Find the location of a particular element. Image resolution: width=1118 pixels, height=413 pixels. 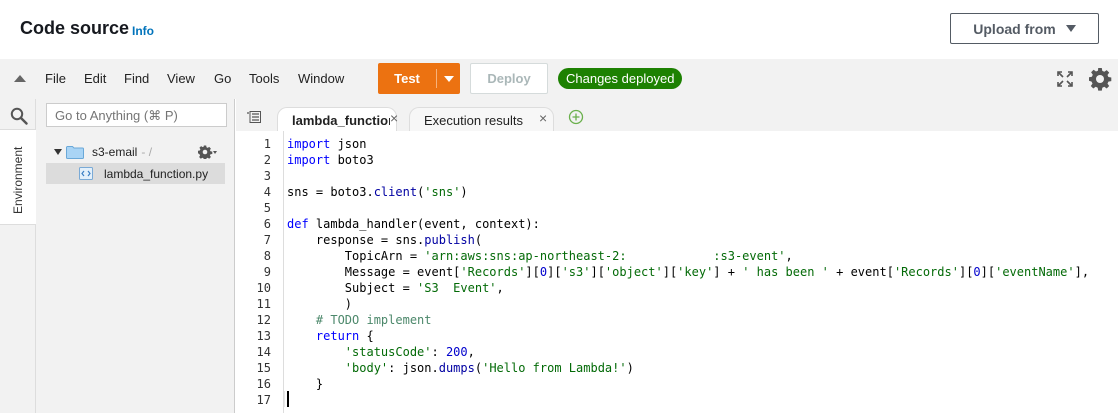

line-number: 3 is located at coordinates (267, 176).